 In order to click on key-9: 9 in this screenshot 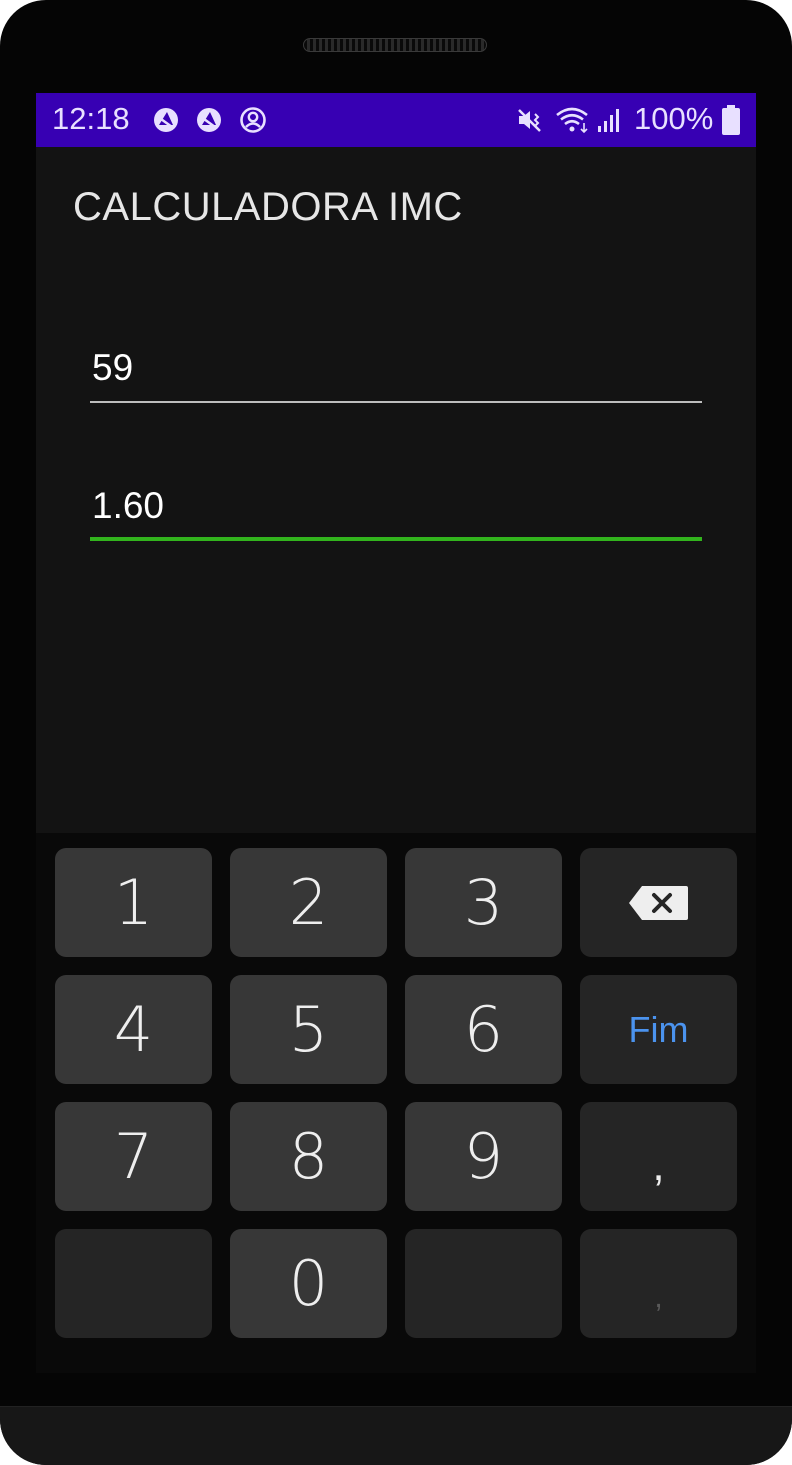, I will do `click(483, 1156)`.